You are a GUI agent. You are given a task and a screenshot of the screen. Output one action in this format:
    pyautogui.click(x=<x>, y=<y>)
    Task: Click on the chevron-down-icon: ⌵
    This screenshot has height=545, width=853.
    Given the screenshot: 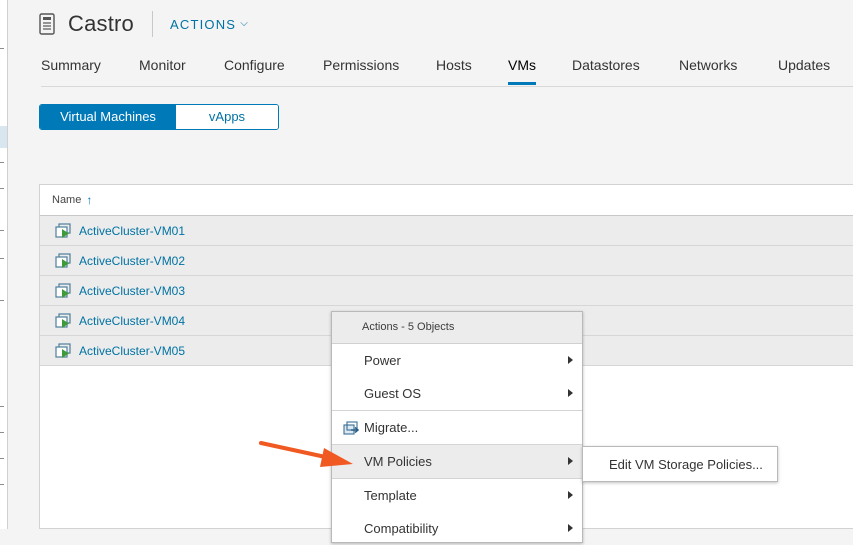 What is the action you would take?
    pyautogui.click(x=244, y=23)
    